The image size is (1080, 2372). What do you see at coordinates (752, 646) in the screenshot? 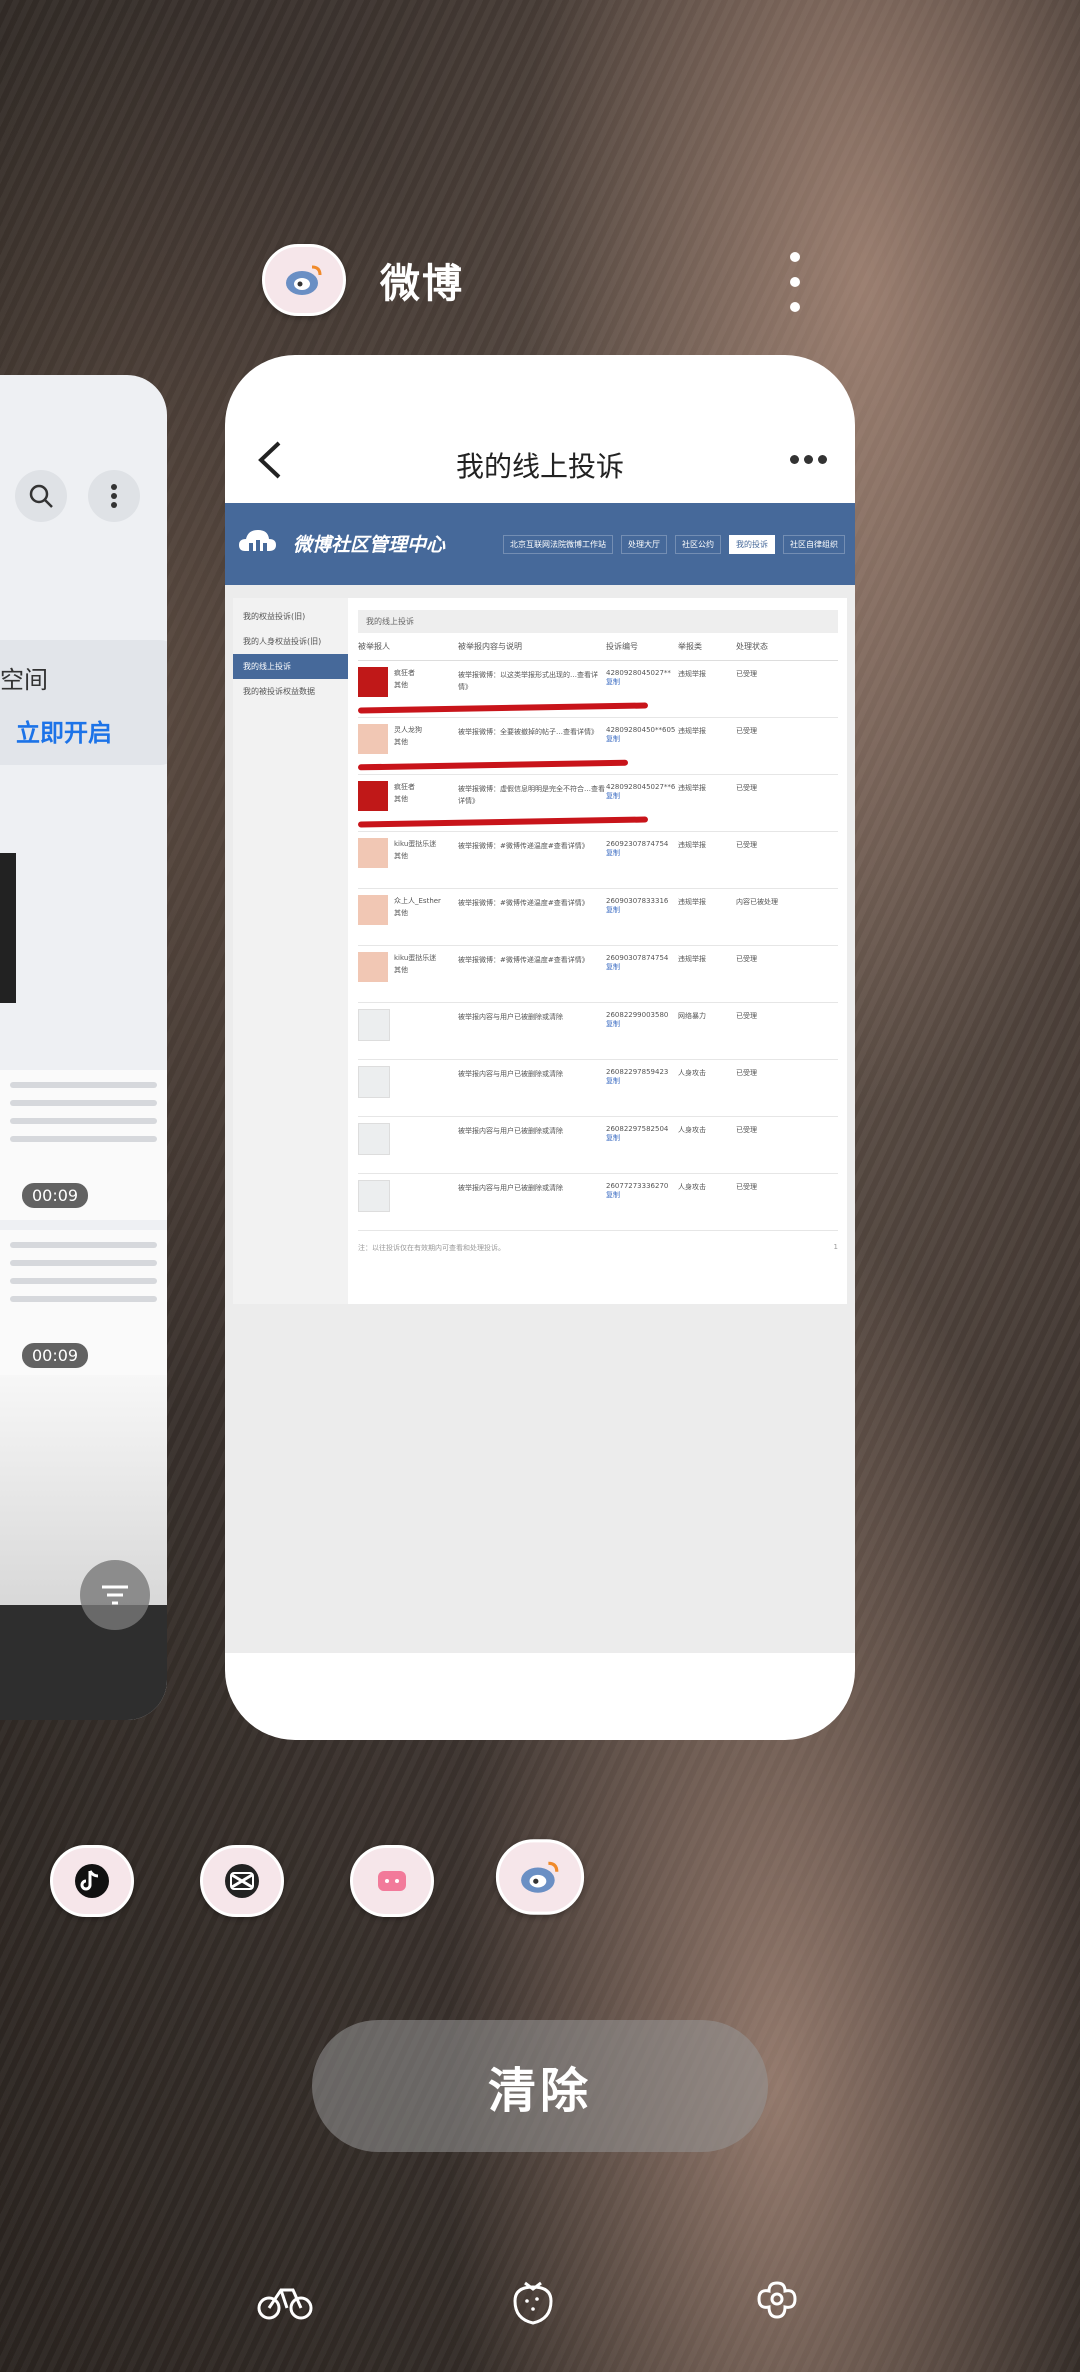
I see `column-header: 处理状态` at bounding box center [752, 646].